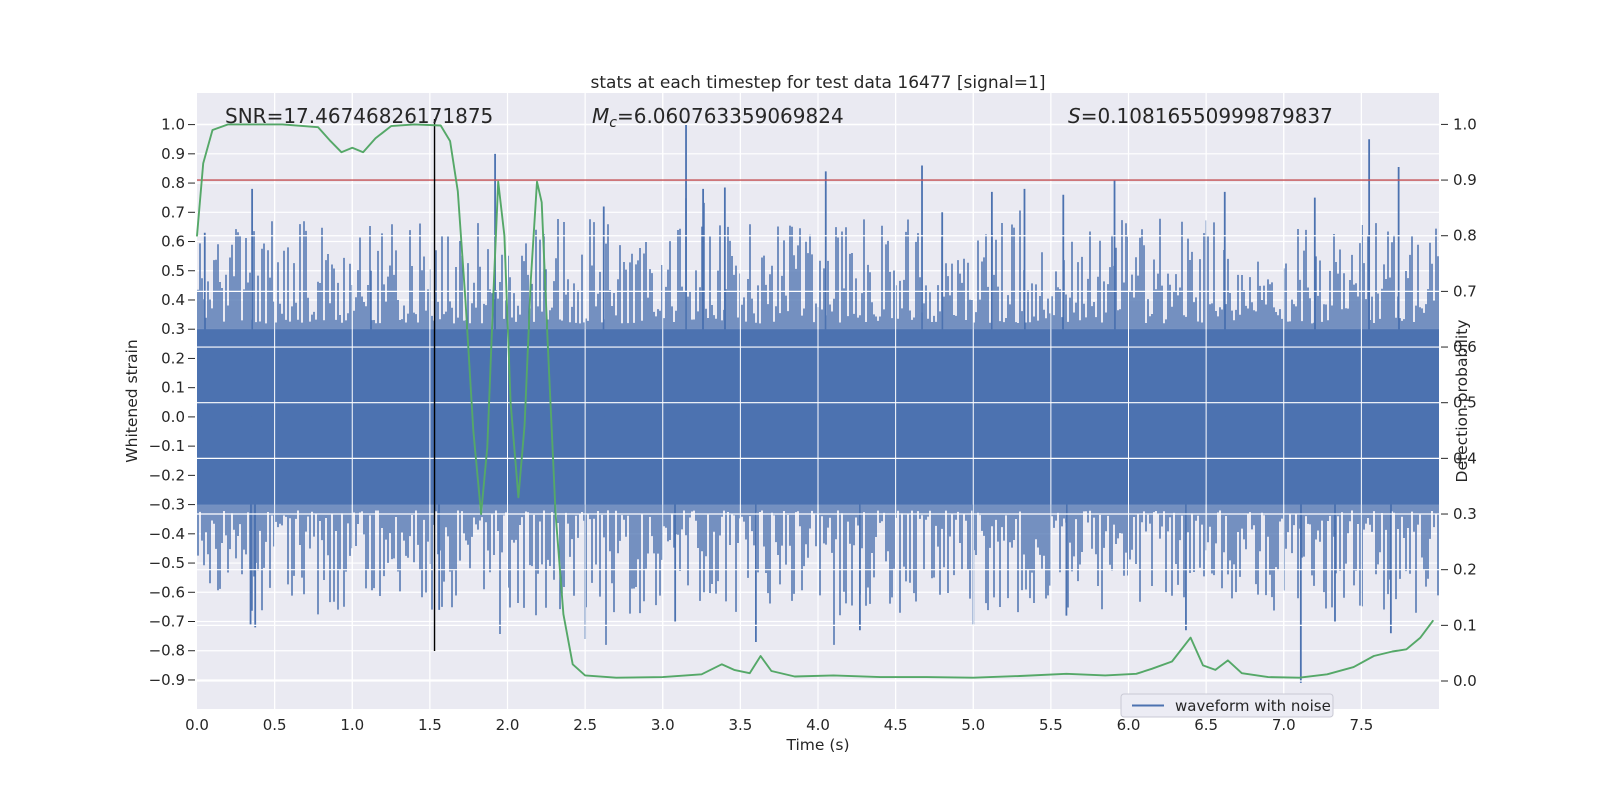 The height and width of the screenshot is (804, 1600). I want to click on annotation-snr: SNR=17.46746826171875, so click(359, 116).